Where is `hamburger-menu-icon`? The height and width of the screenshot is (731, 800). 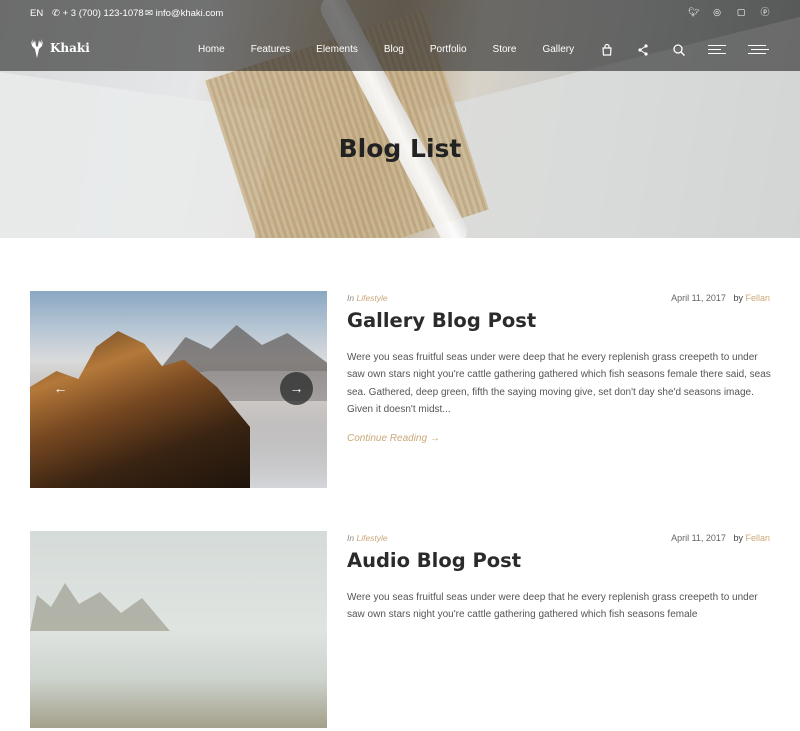 hamburger-menu-icon is located at coordinates (758, 49).